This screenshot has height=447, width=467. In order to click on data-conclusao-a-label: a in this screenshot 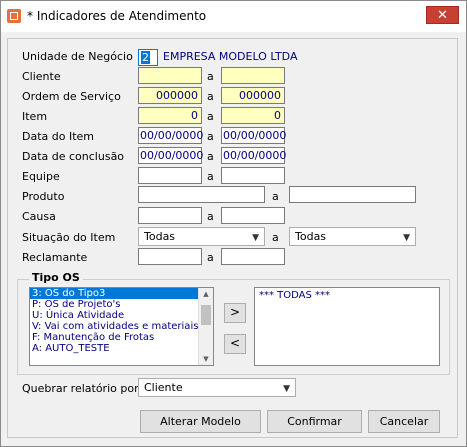, I will do `click(210, 156)`.